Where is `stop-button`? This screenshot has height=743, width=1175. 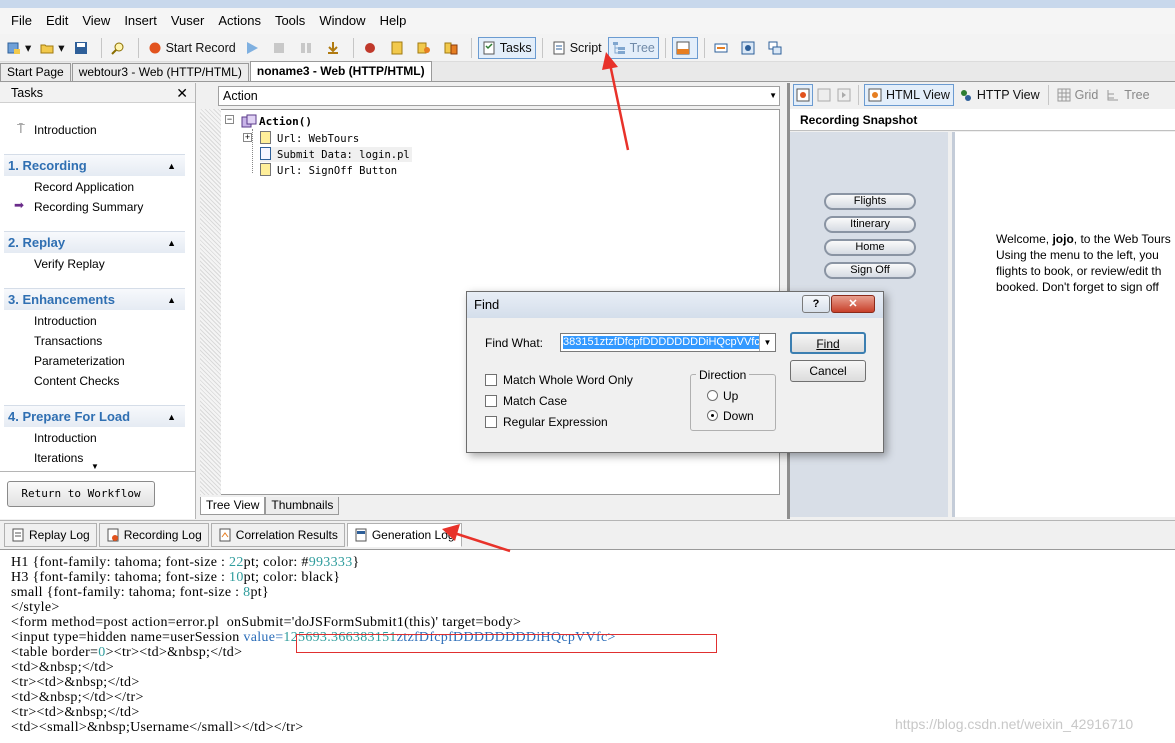
stop-button is located at coordinates (281, 48).